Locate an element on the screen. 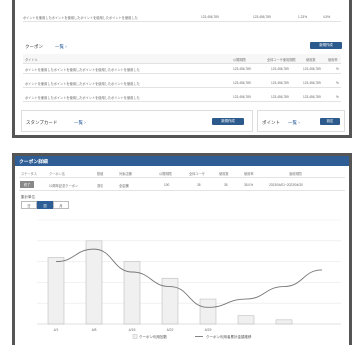  period-tab-day: 日 is located at coordinates (29, 205).